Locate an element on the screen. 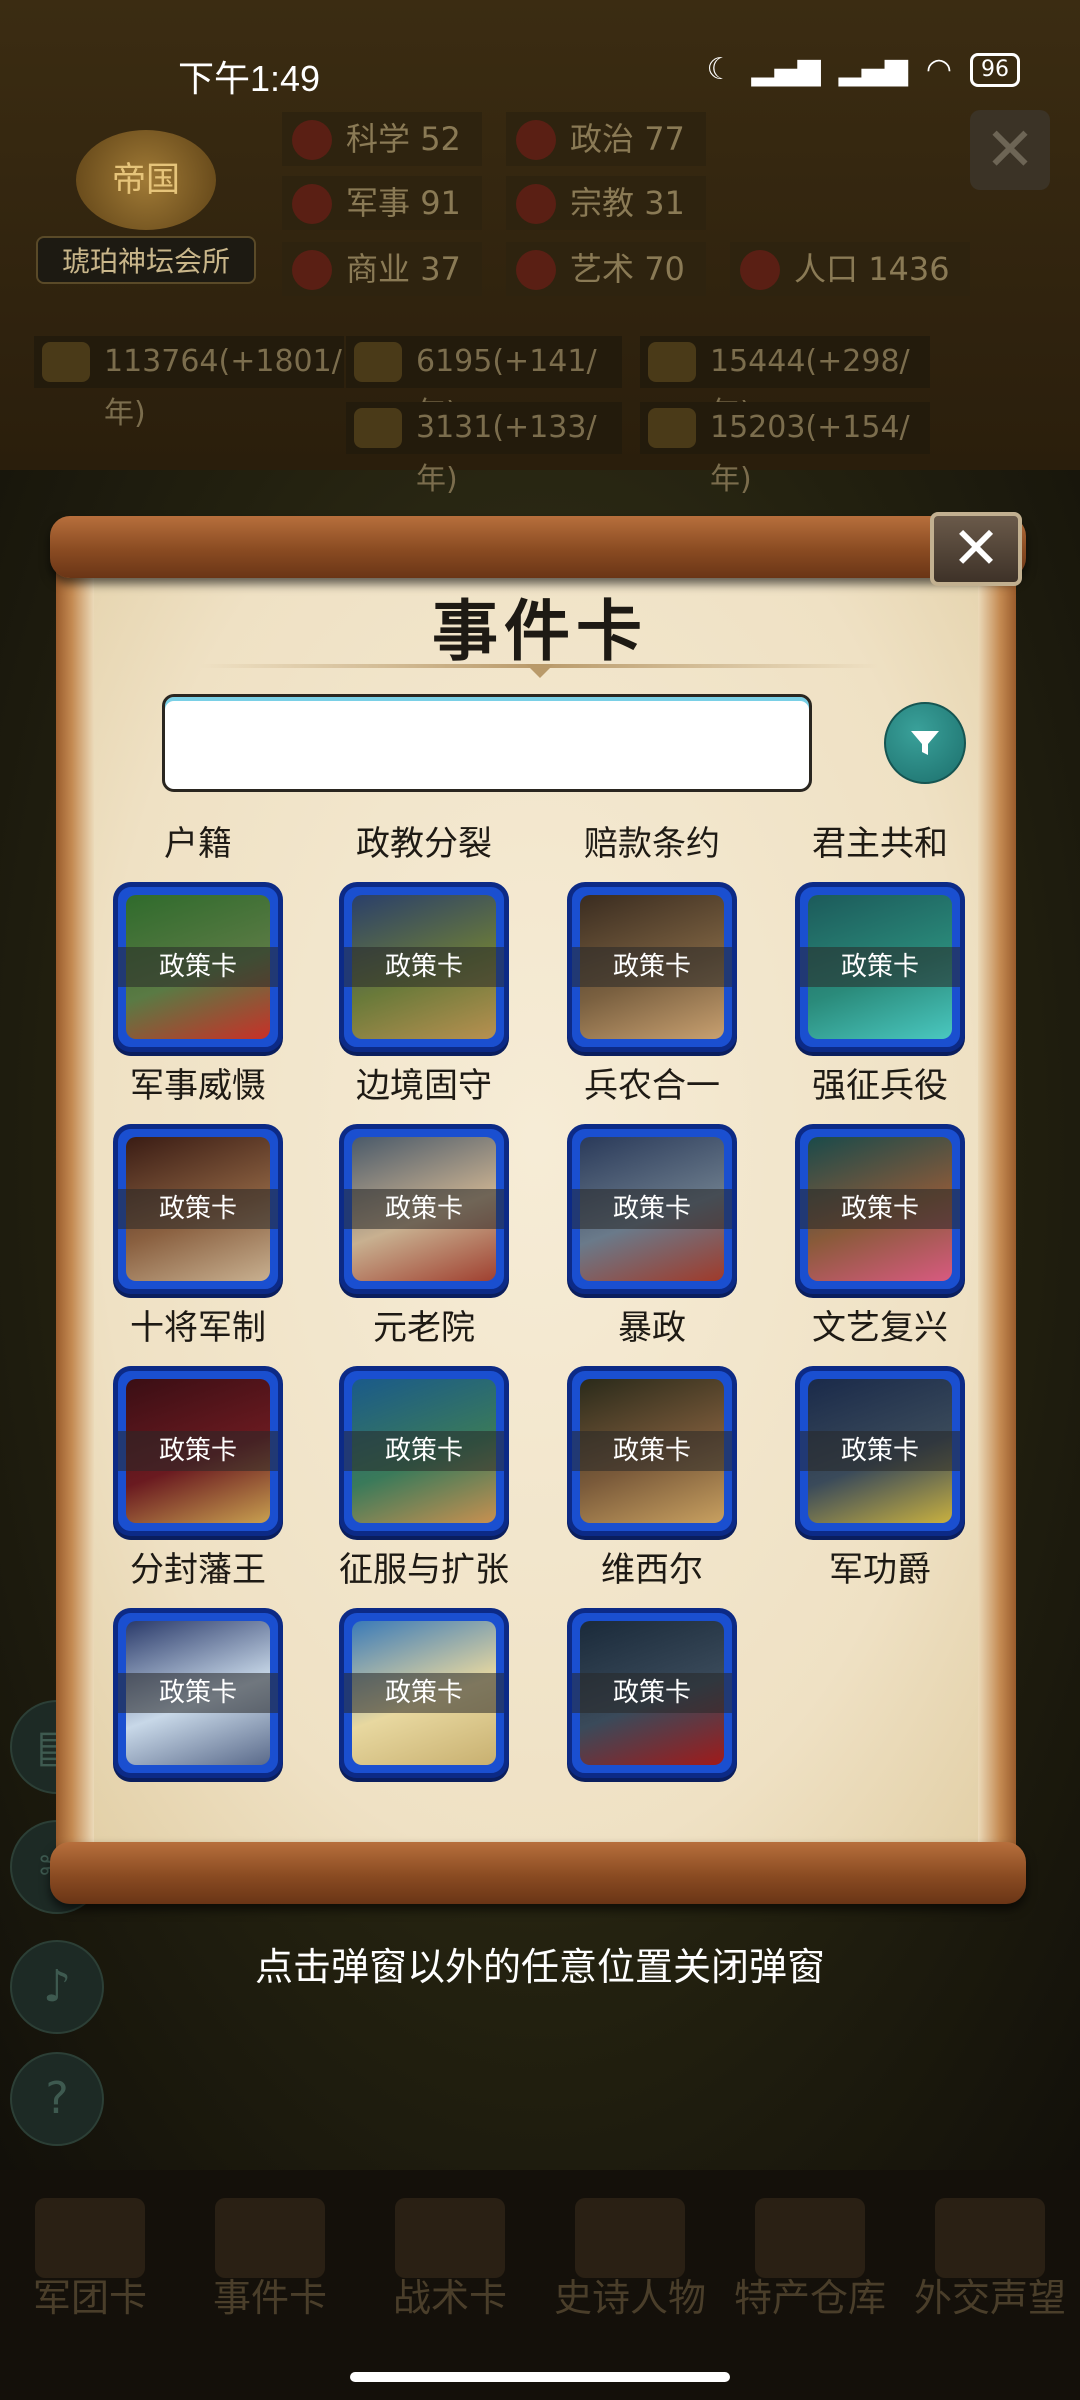 The image size is (1080, 2400). help-icon: ? is located at coordinates (57, 2098).